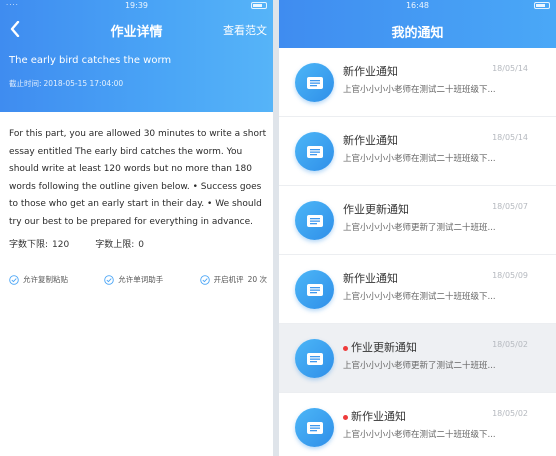 This screenshot has height=456, width=556. I want to click on status-time: 19:39, so click(136, 5).